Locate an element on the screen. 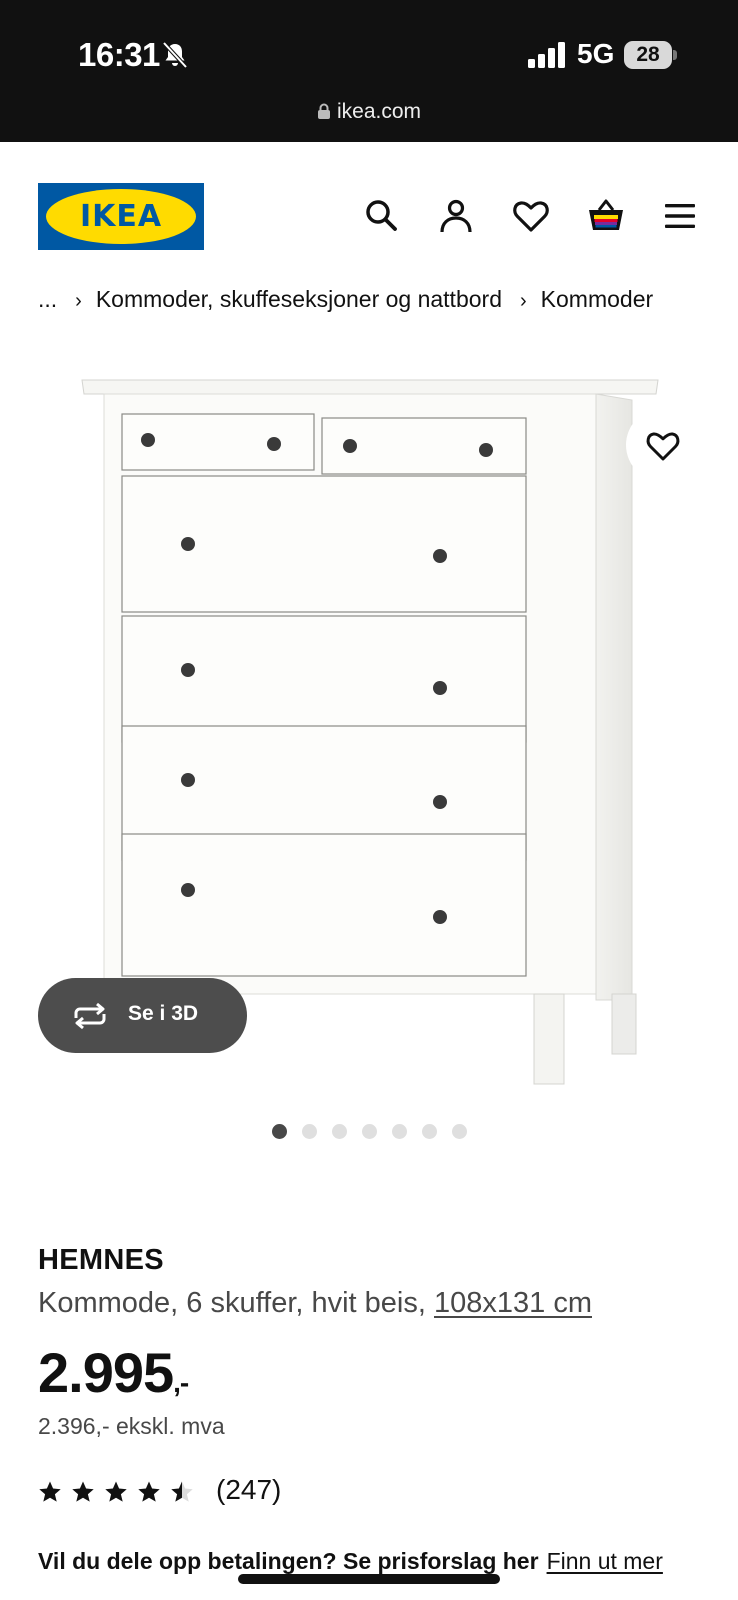  price-value: 2.995 is located at coordinates (106, 1372).